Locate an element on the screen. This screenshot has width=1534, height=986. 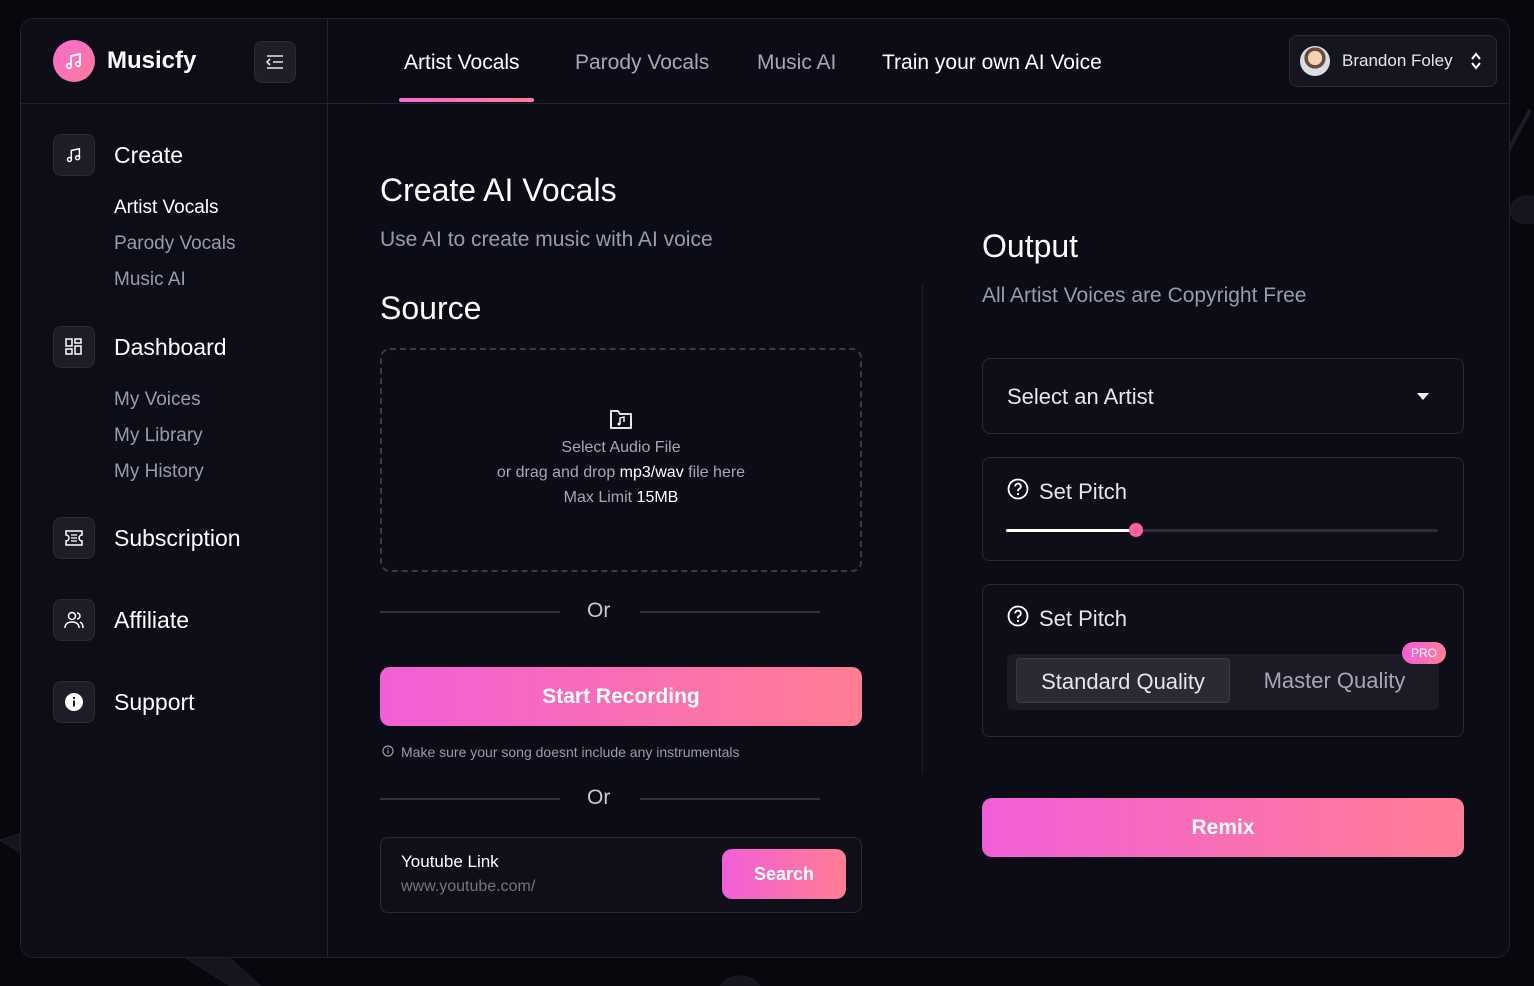
brand: Musicfy is located at coordinates (174, 61).